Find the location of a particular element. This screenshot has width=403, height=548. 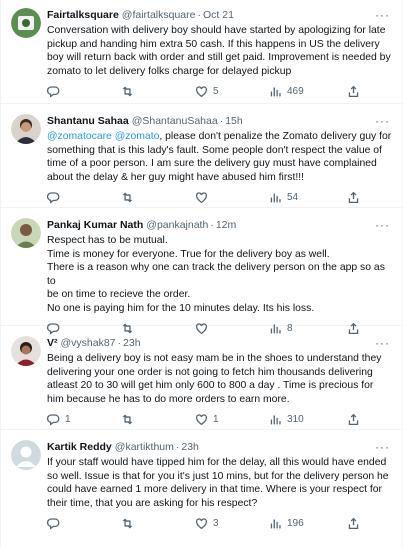

author-handle: @kartikthum is located at coordinates (144, 447).